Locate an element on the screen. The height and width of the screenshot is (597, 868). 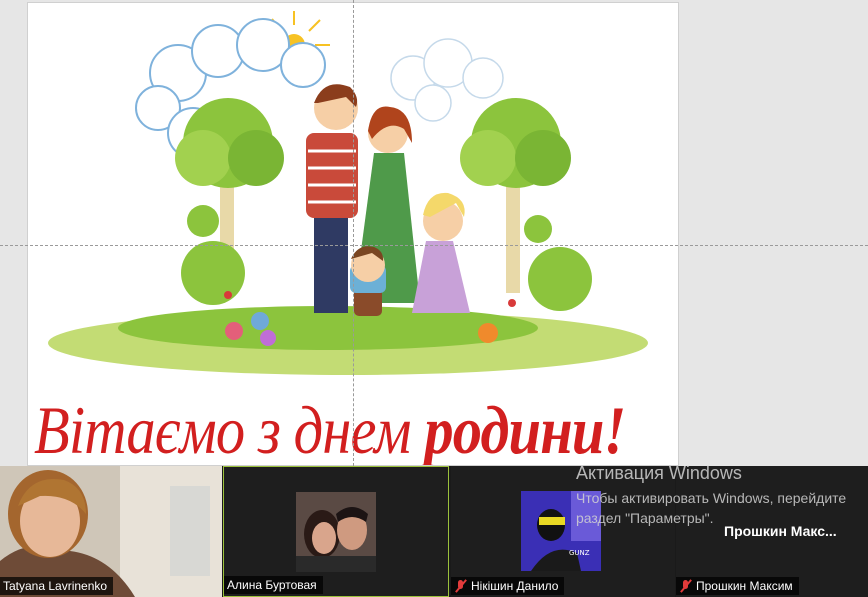
participant-name: Прошкин Максим is located at coordinates (744, 586).